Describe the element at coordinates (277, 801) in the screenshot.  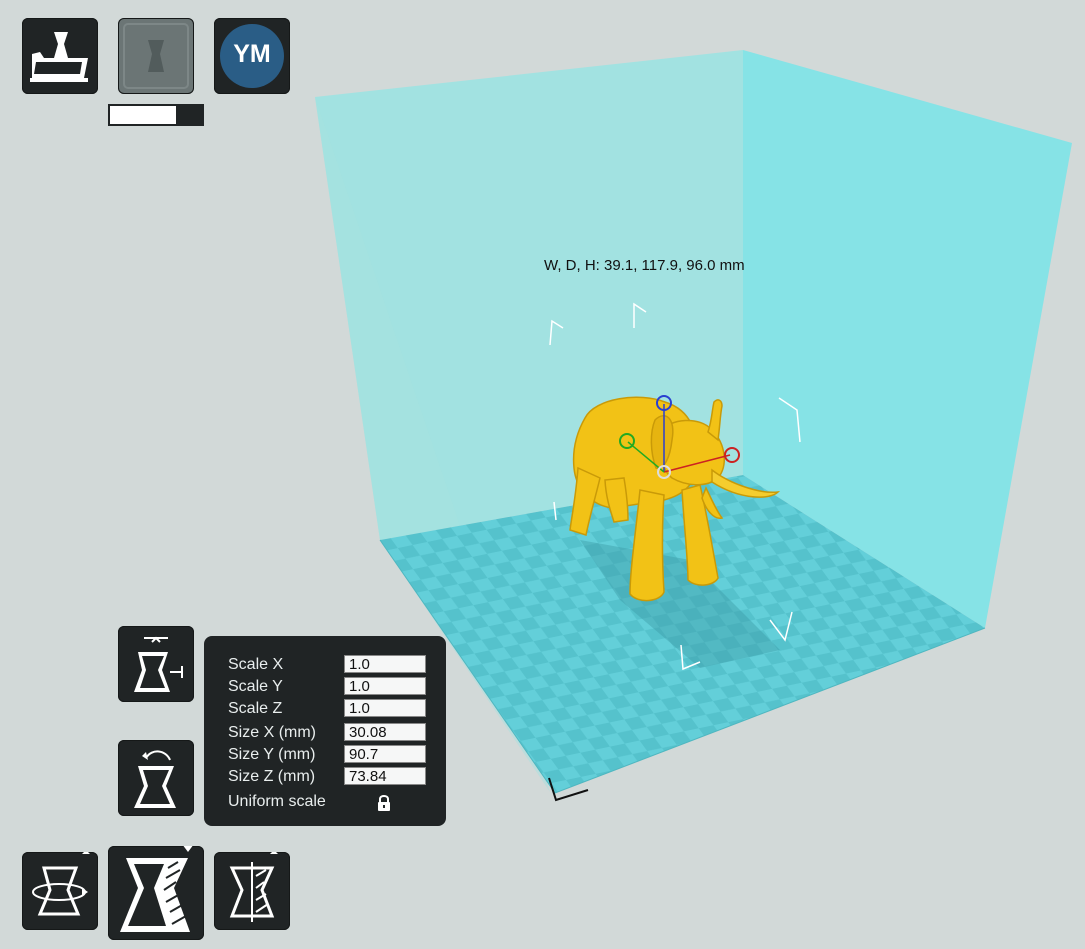
I see `uniform-scale-label: Uniform scale` at that location.